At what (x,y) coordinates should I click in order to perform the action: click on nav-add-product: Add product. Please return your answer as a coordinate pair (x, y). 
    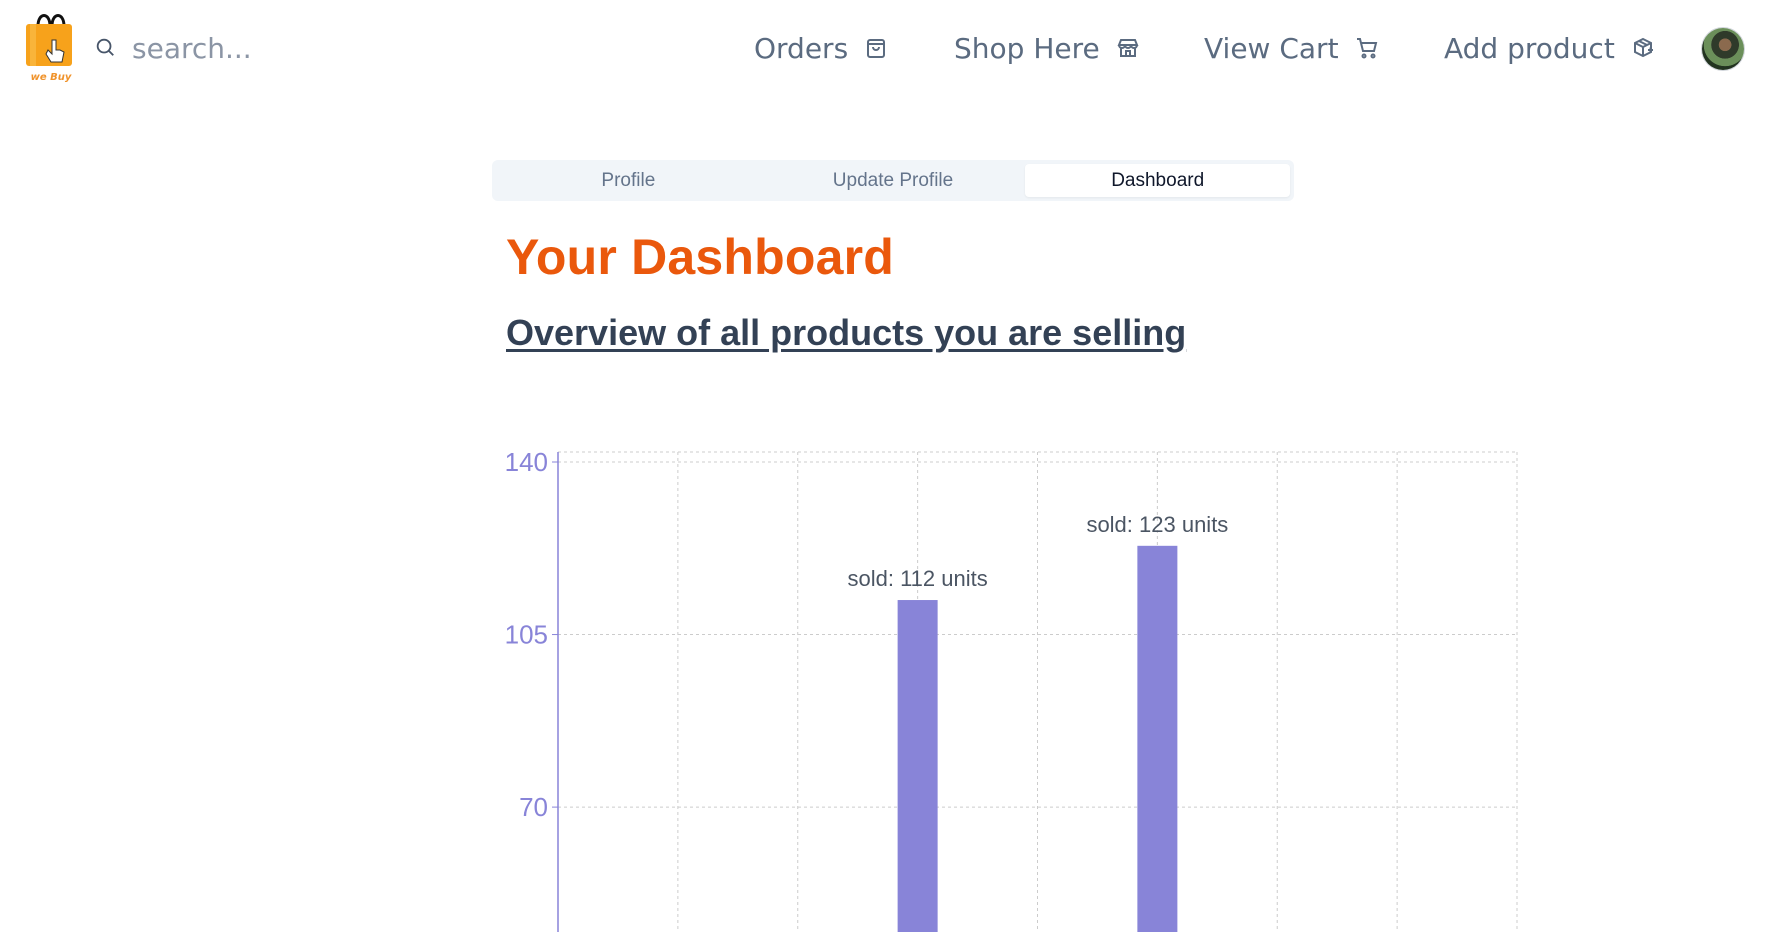
    Looking at the image, I should click on (1549, 48).